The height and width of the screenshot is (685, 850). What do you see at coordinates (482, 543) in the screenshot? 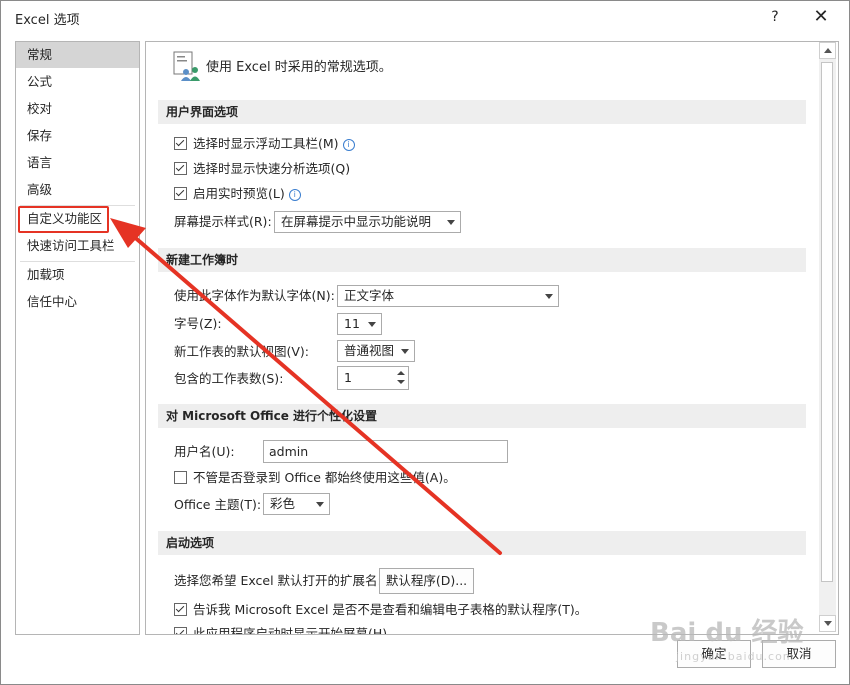
I see `section-startup: 启动选项` at bounding box center [482, 543].